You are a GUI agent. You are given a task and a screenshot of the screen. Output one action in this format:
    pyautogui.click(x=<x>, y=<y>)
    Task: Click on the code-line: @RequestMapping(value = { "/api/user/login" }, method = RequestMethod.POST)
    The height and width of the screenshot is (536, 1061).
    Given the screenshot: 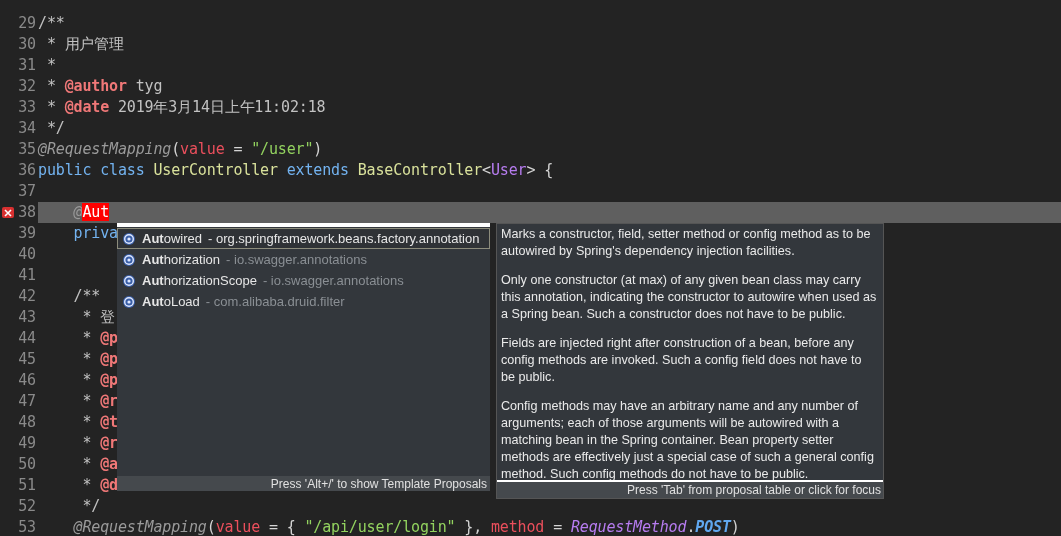 What is the action you would take?
    pyautogui.click(x=406, y=526)
    